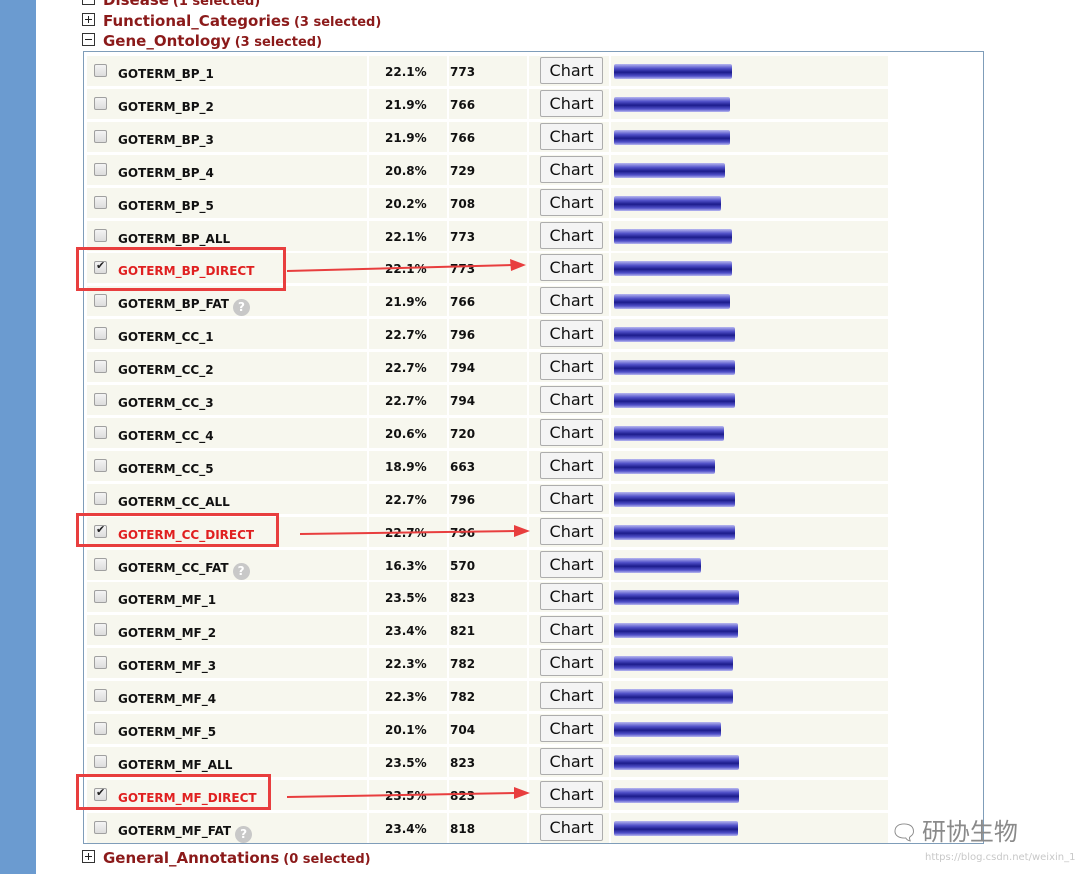 The height and width of the screenshot is (874, 1080). Describe the element at coordinates (406, 730) in the screenshot. I see `term-percent: 20.1%` at that location.